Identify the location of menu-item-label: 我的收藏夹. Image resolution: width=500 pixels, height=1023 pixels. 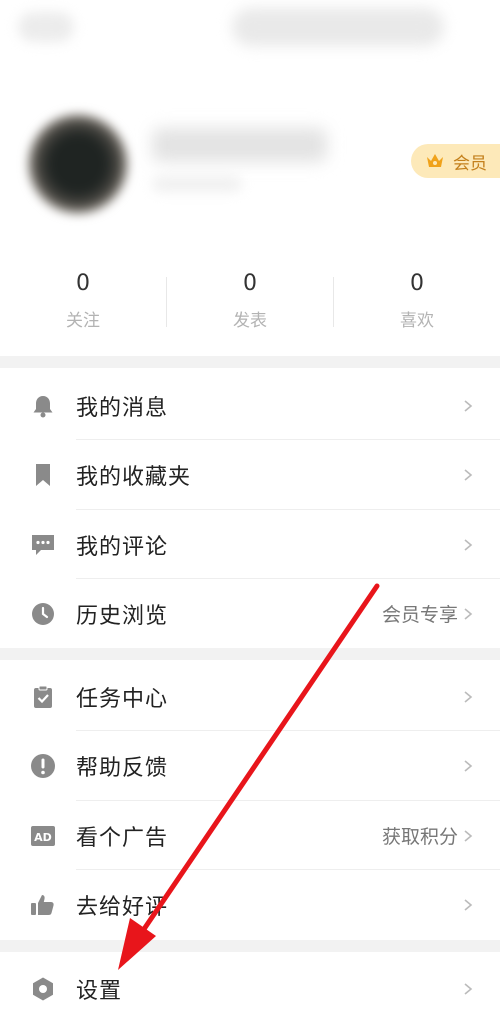
(134, 477).